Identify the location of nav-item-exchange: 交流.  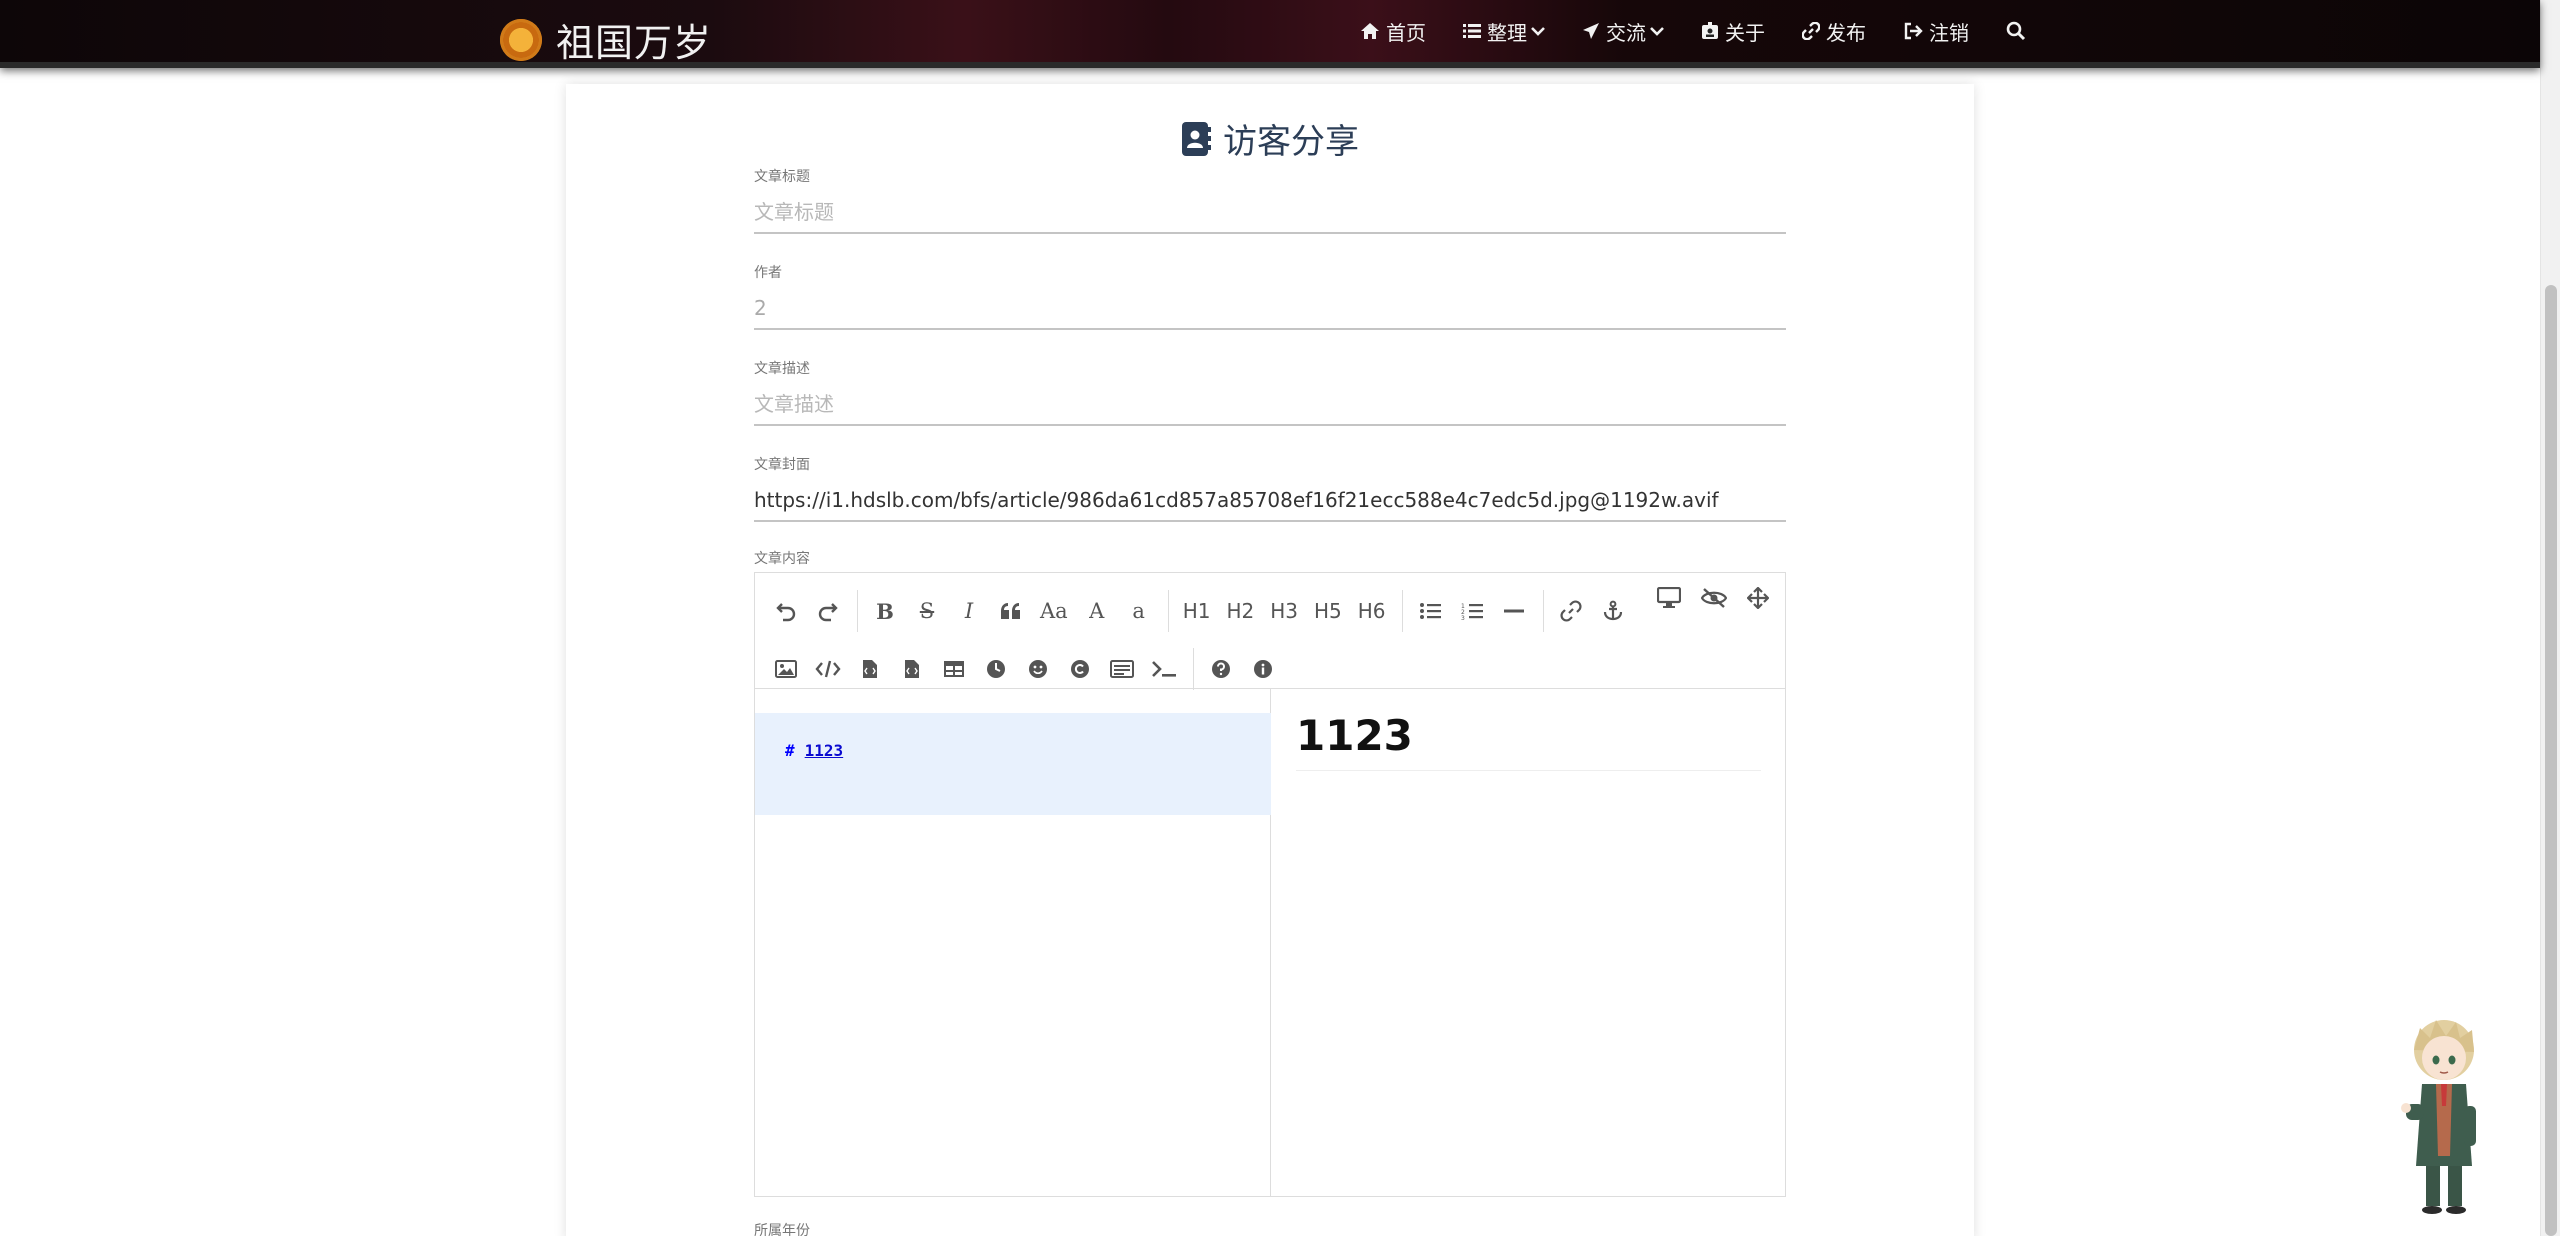
(1623, 31).